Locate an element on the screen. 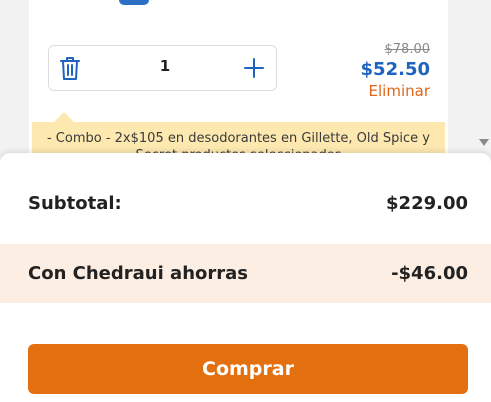  increase-quantity-button is located at coordinates (254, 68).